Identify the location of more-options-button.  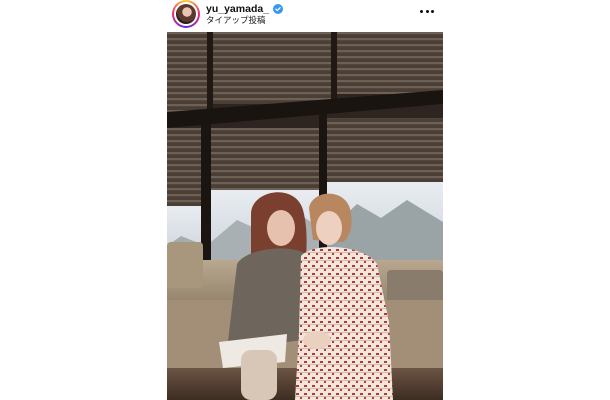
(427, 11).